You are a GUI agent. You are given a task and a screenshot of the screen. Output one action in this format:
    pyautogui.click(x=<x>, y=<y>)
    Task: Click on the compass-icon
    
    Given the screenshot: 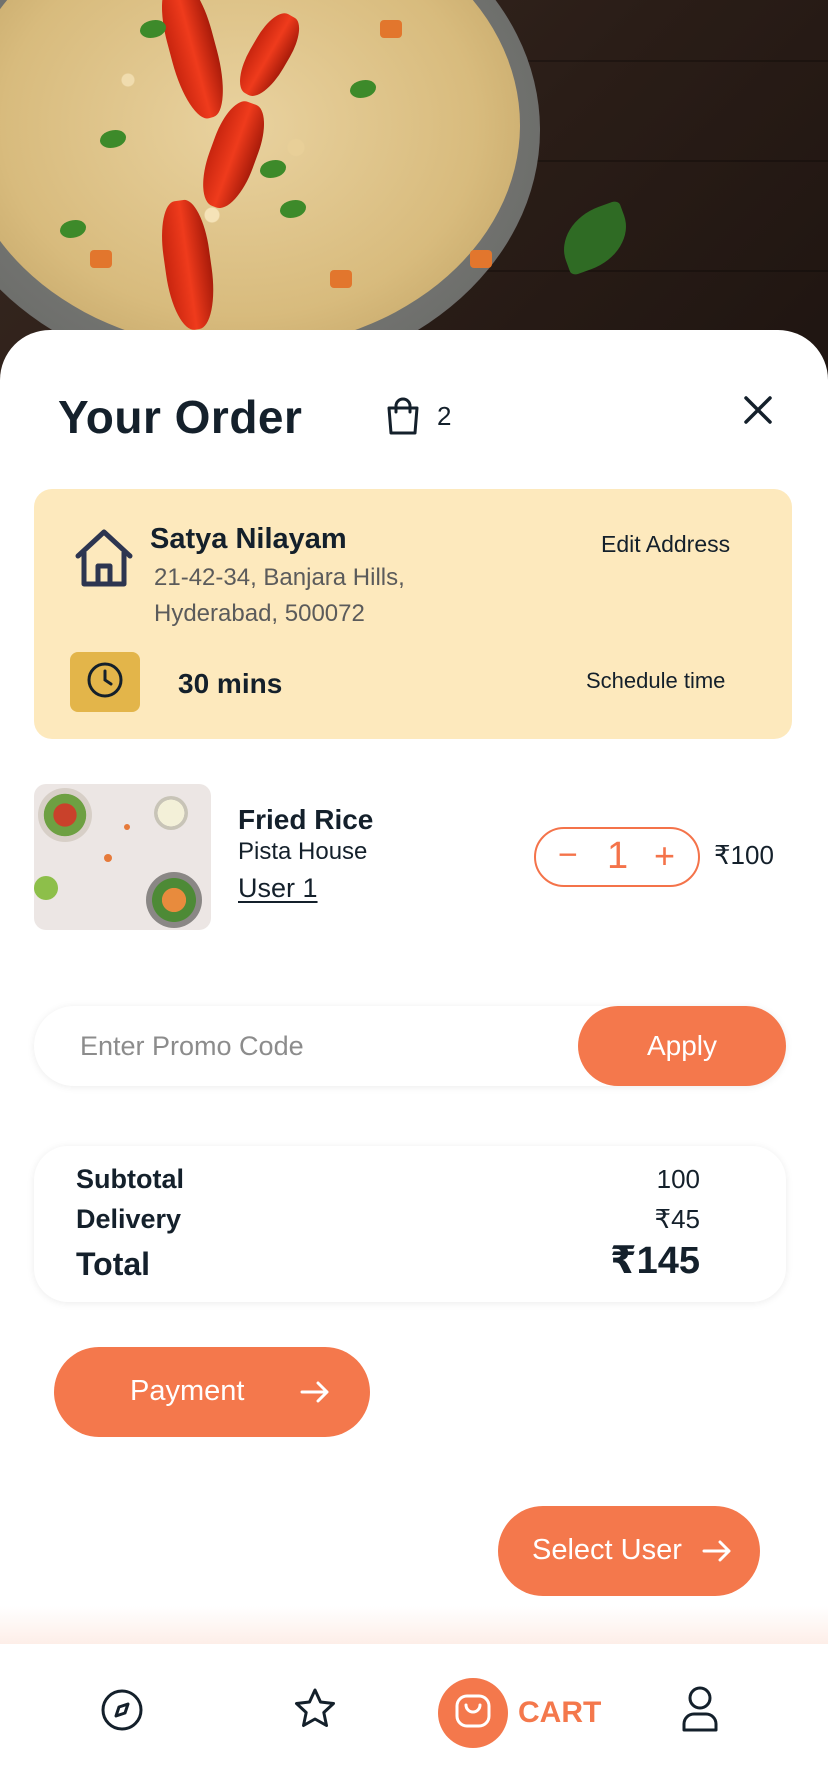 What is the action you would take?
    pyautogui.click(x=122, y=1712)
    